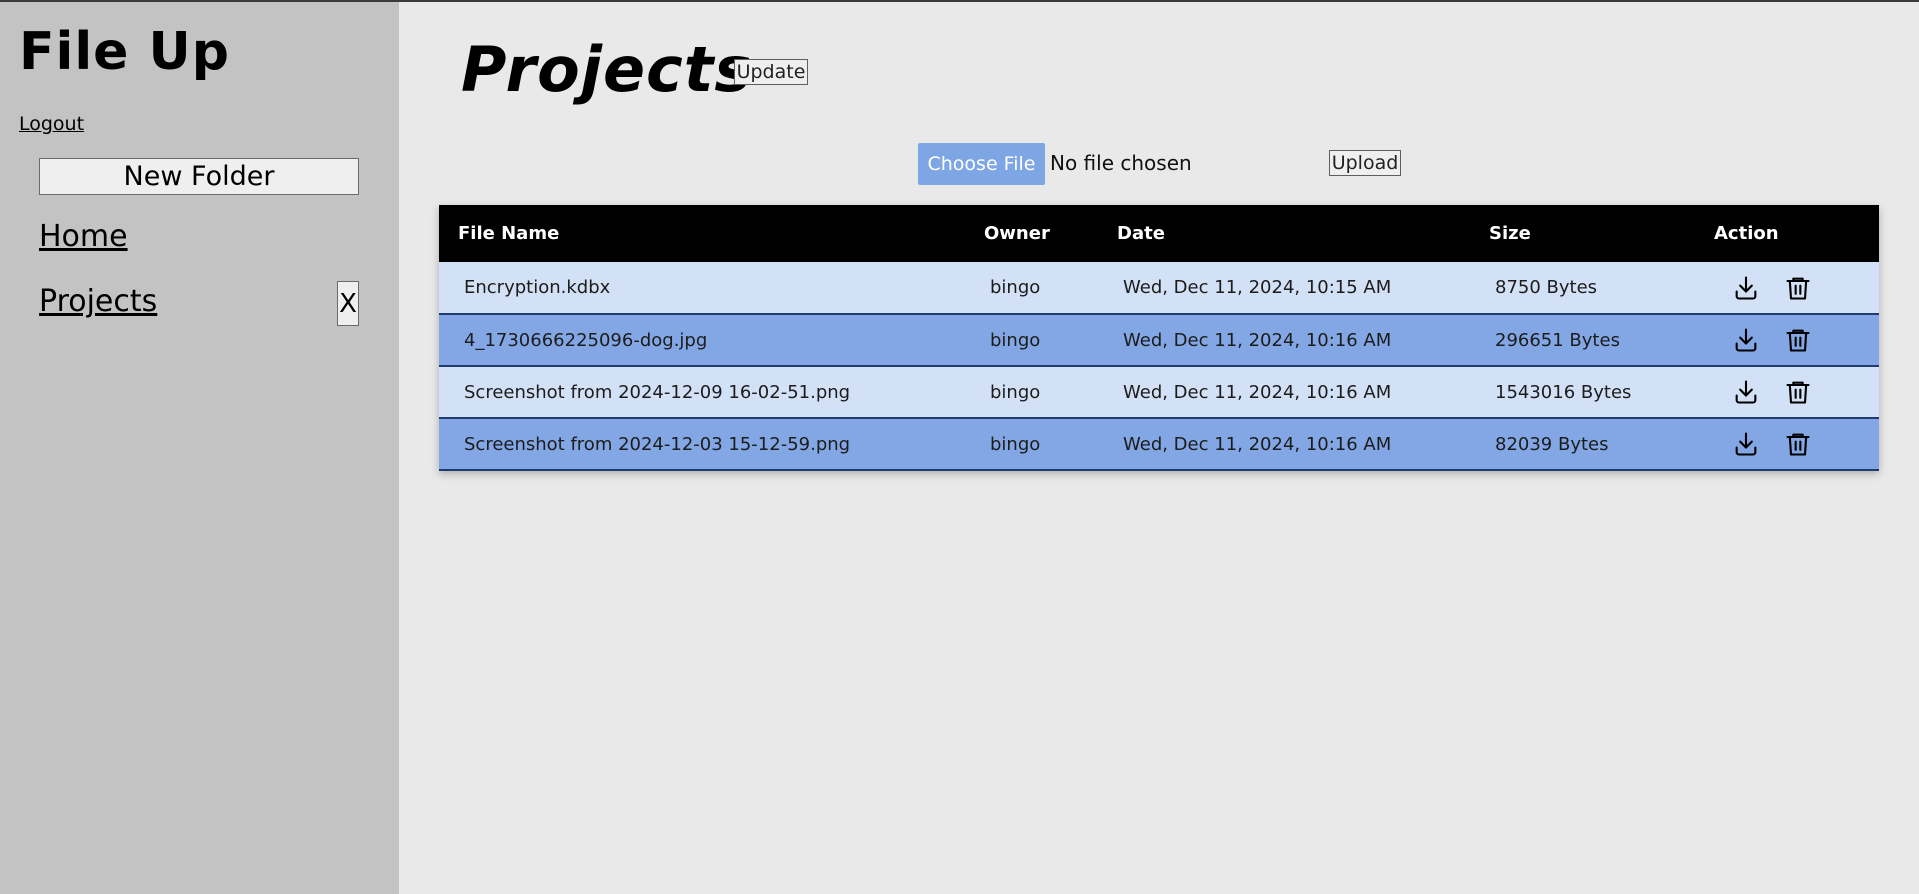  What do you see at coordinates (771, 72) in the screenshot?
I see `update-button: Update` at bounding box center [771, 72].